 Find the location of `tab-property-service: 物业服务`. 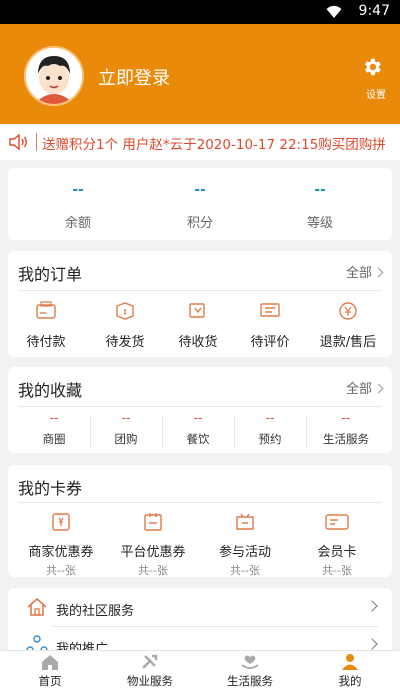

tab-property-service: 物业服务 is located at coordinates (150, 671).